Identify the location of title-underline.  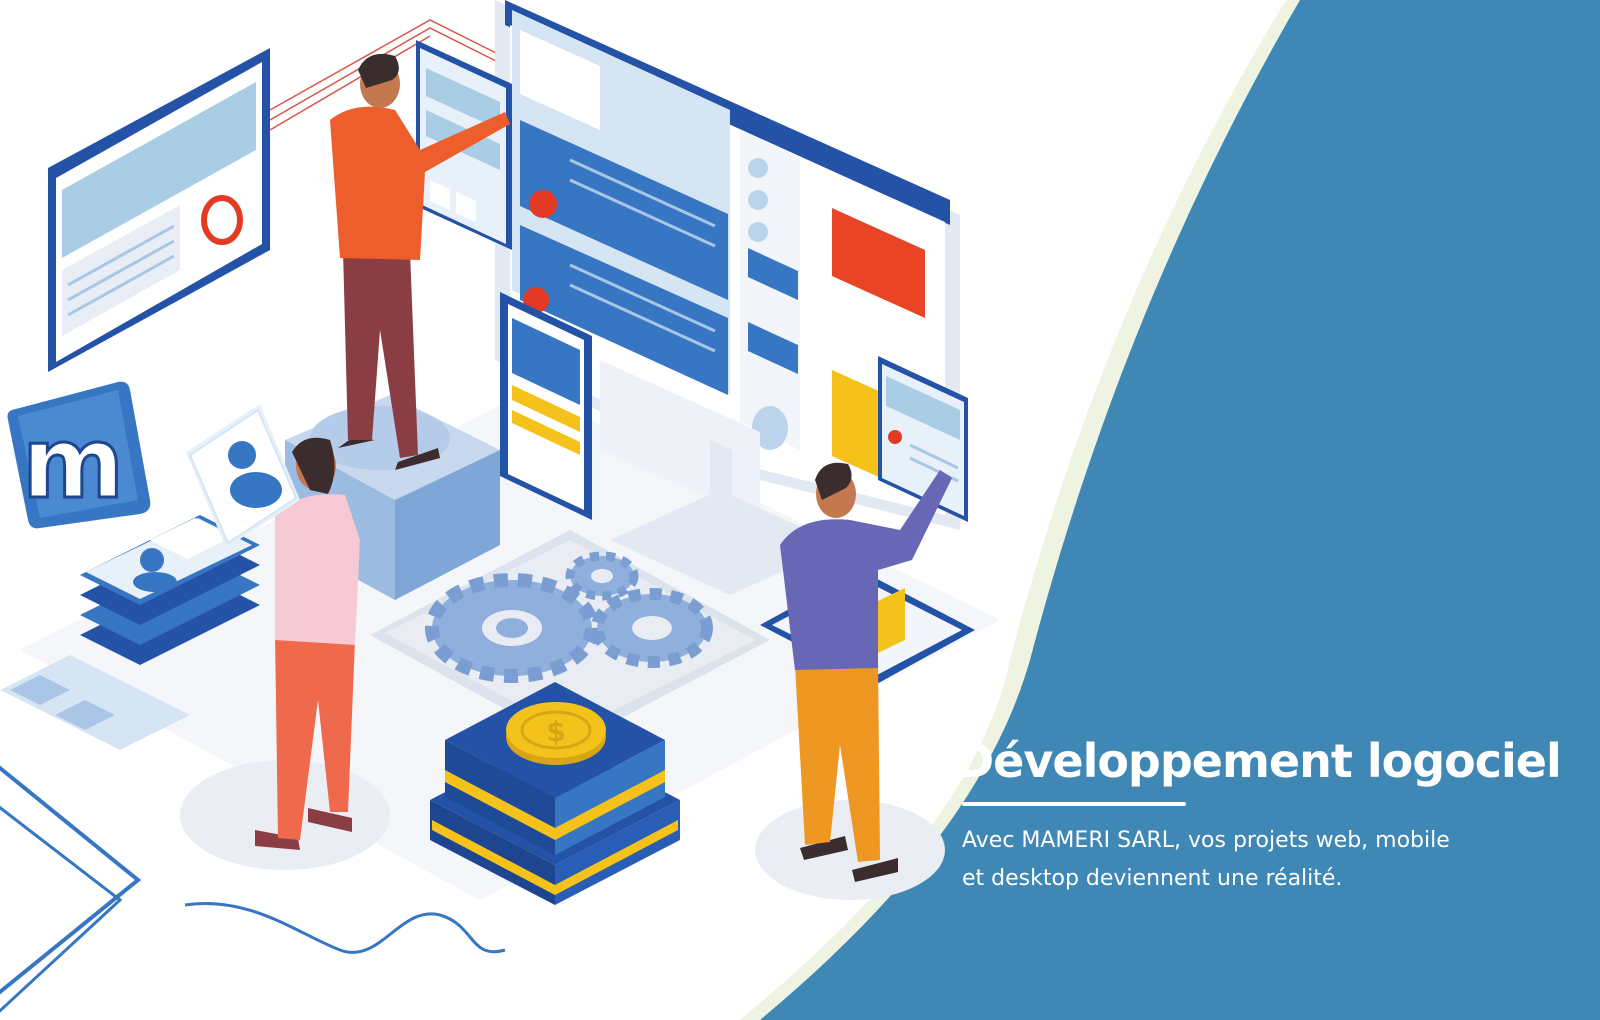
(1074, 804).